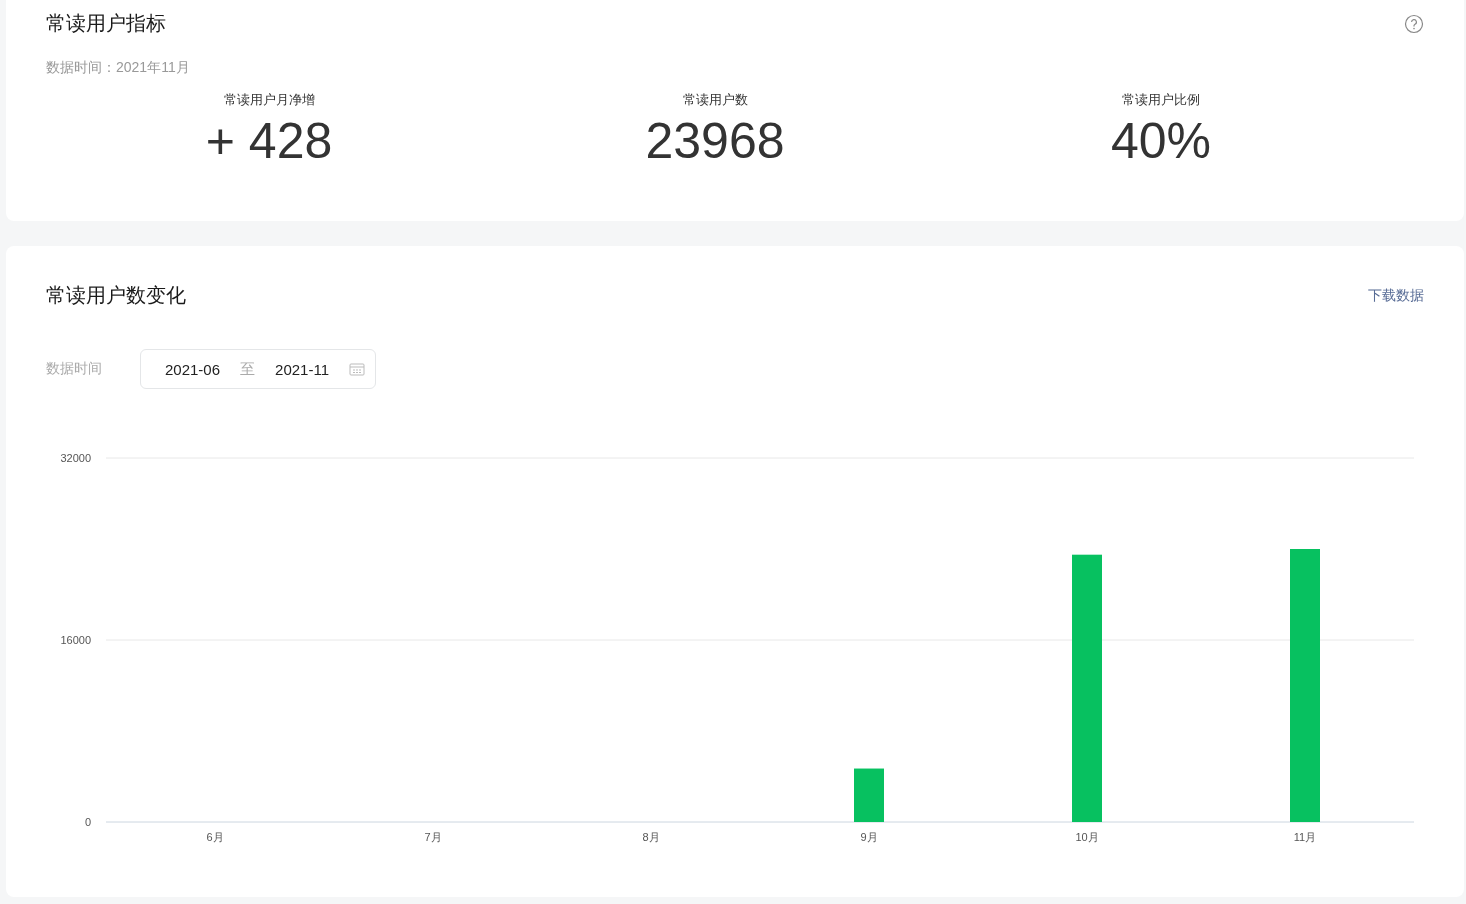 This screenshot has width=1466, height=904. I want to click on metric-value: 23968, so click(715, 141).